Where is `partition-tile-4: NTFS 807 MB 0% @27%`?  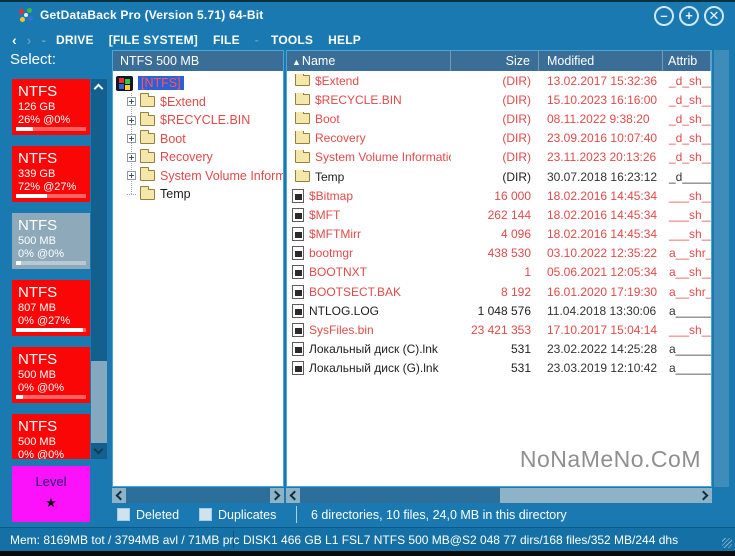 partition-tile-4: NTFS 807 MB 0% @27% is located at coordinates (51, 308).